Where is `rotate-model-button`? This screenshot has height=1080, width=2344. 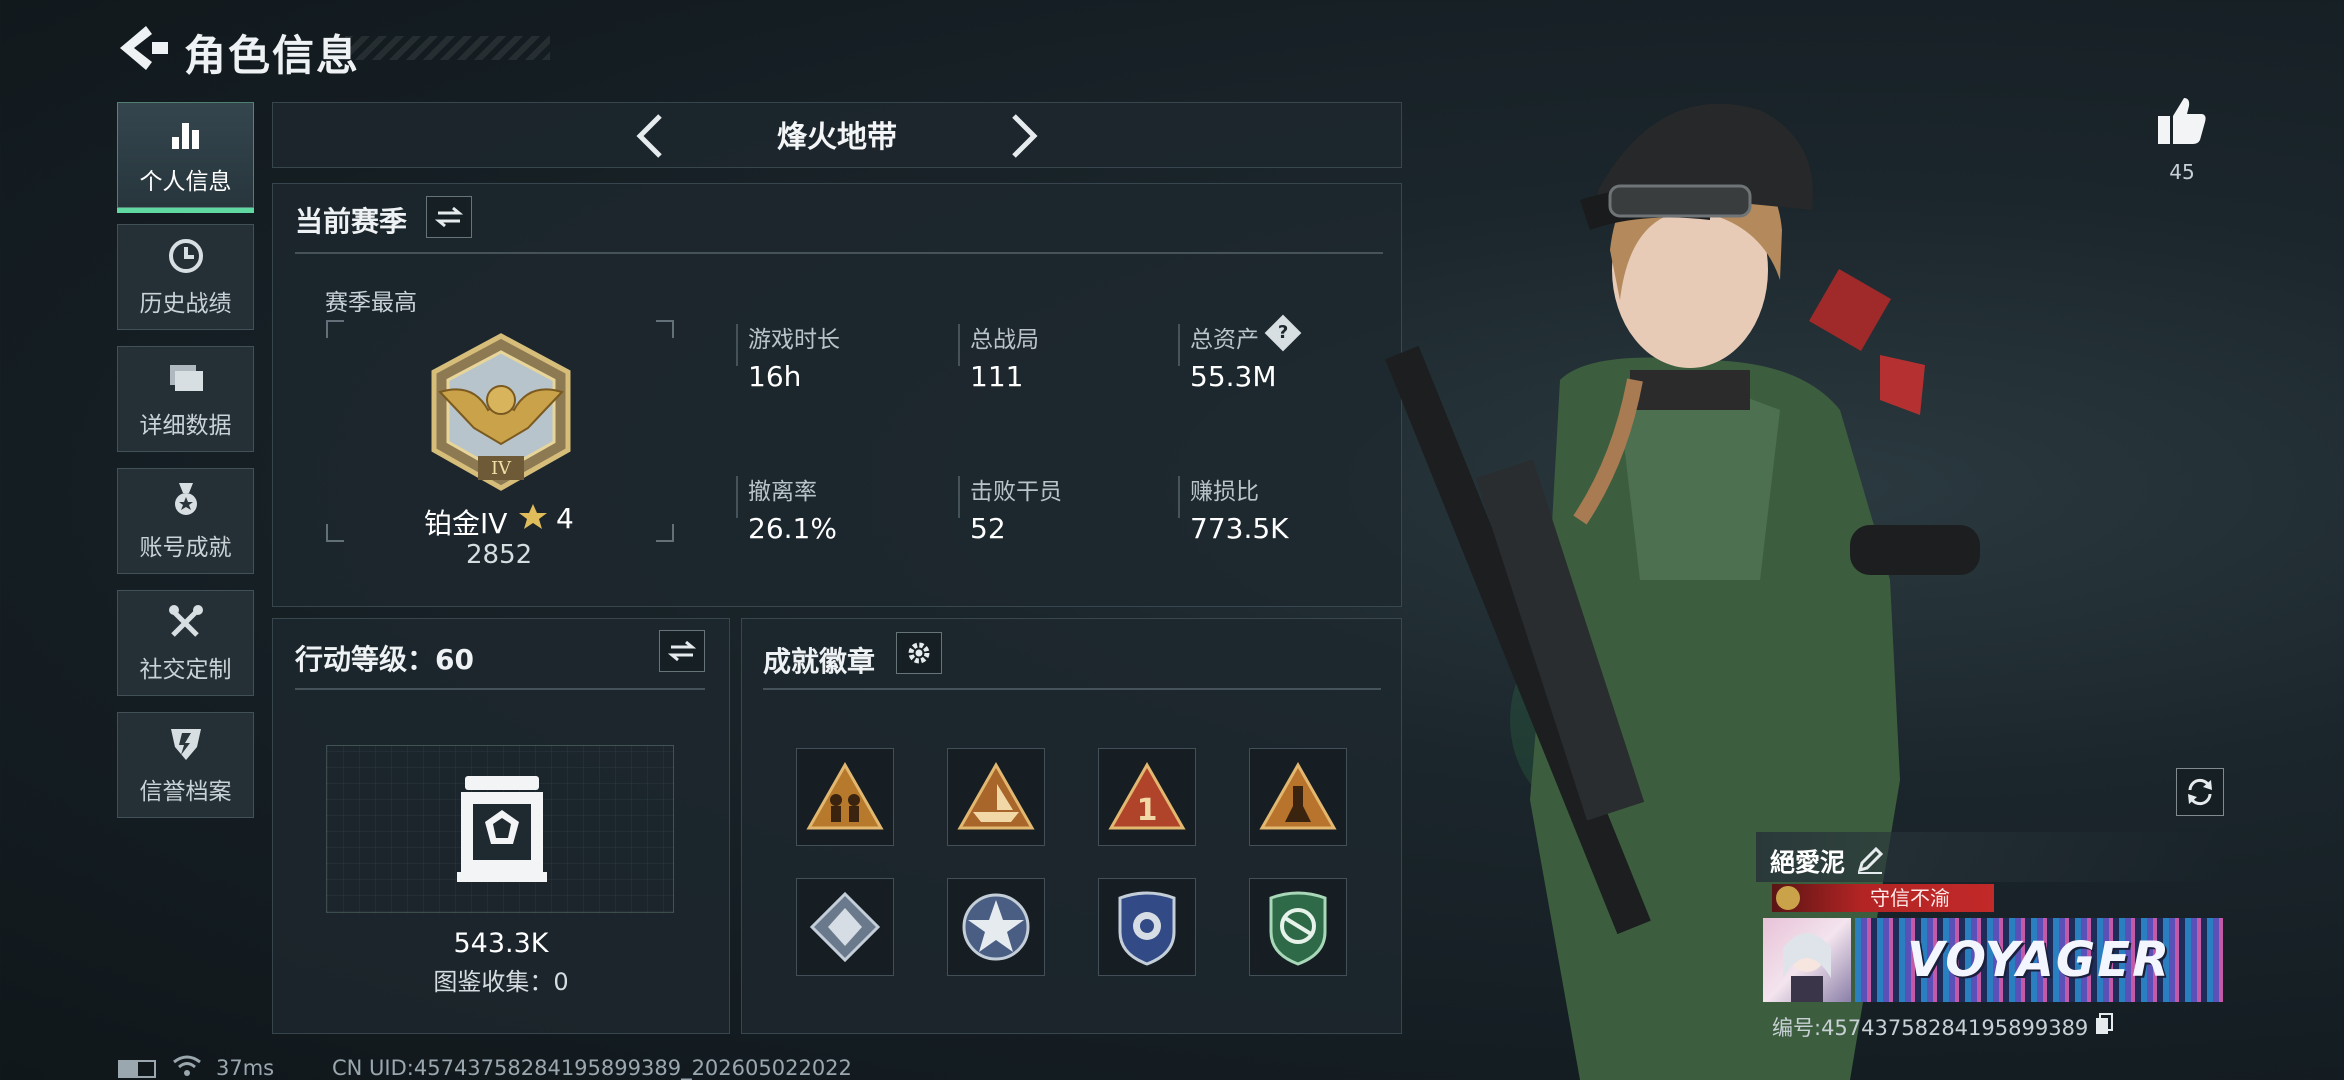
rotate-model-button is located at coordinates (2200, 792).